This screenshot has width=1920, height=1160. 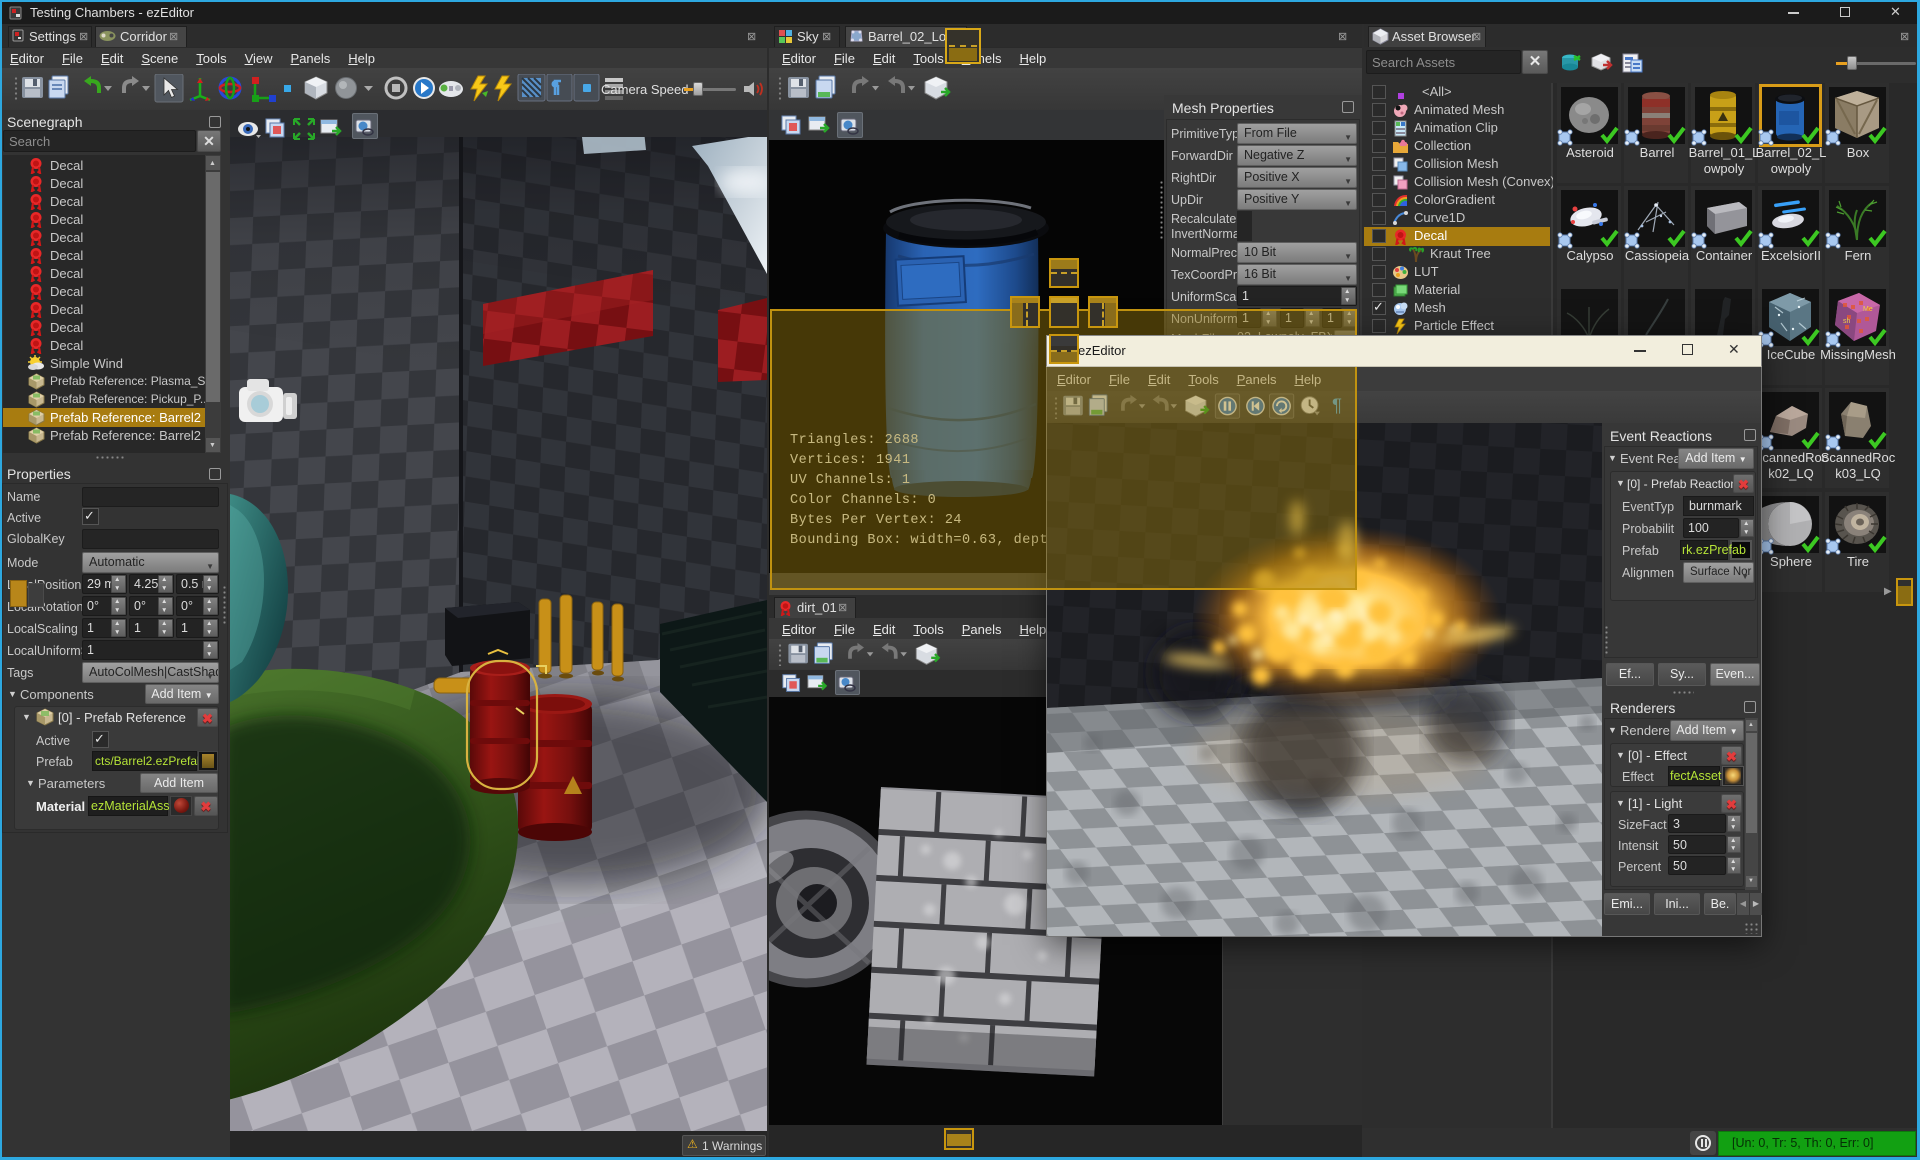 What do you see at coordinates (1847, 321) in the screenshot?
I see `svg-text: sh` at bounding box center [1847, 321].